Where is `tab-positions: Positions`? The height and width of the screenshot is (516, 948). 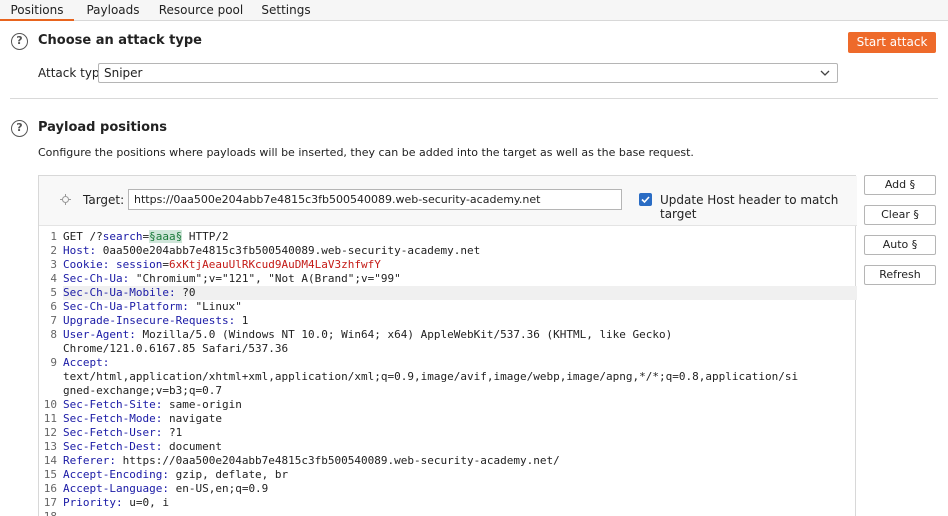 tab-positions: Positions is located at coordinates (37, 10).